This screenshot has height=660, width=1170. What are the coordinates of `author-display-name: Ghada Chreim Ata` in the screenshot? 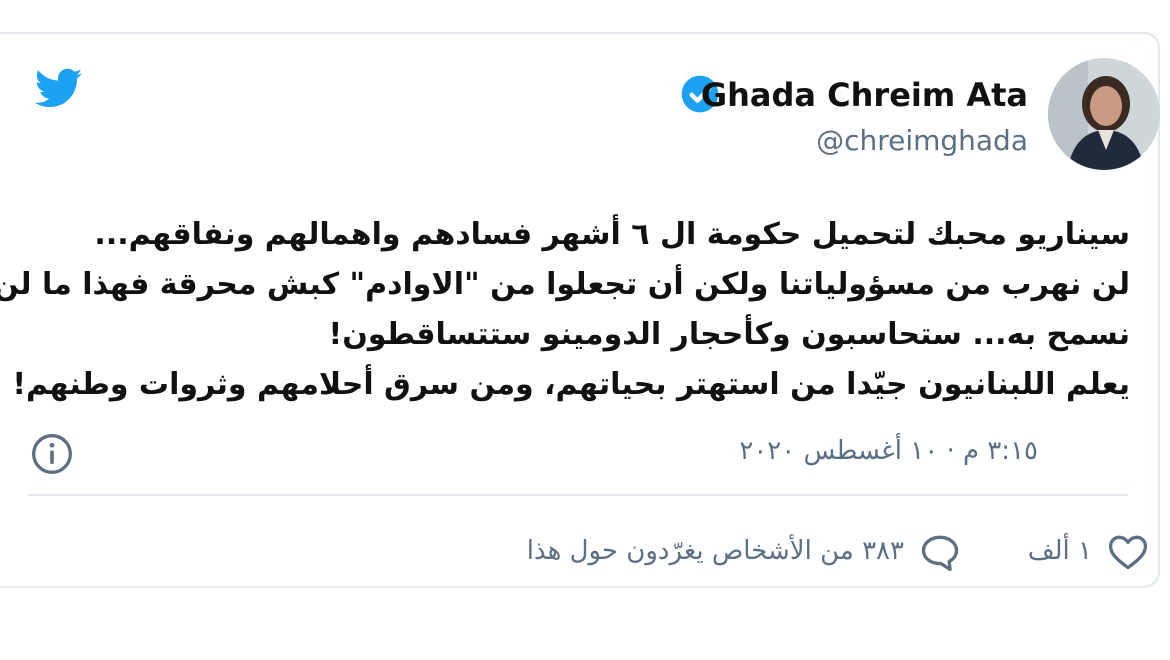 It's located at (864, 95).